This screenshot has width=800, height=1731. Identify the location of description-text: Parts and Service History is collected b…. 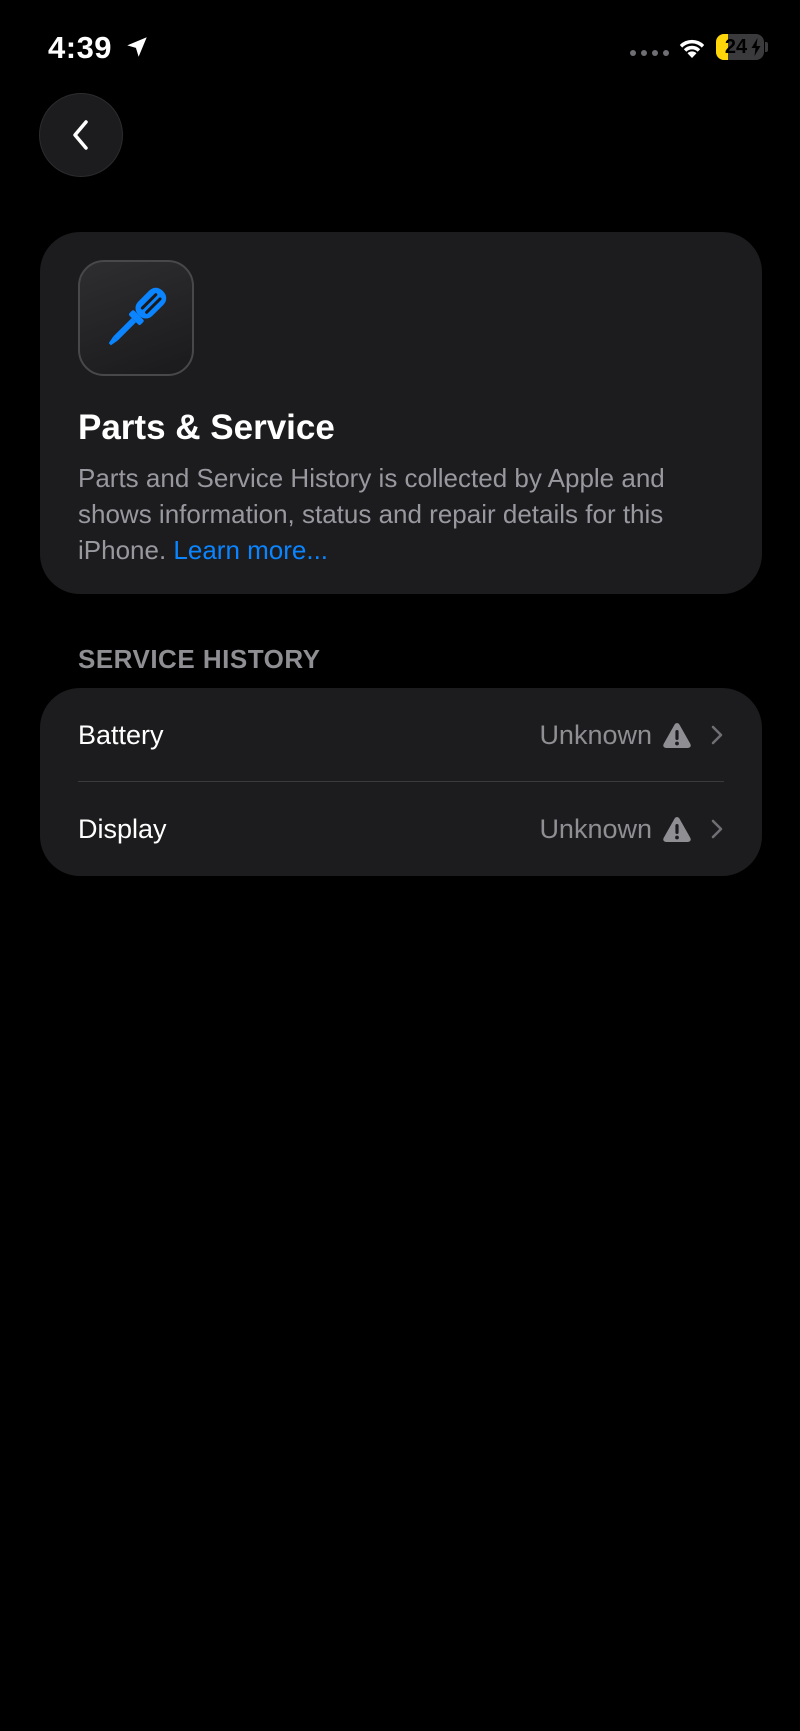
(371, 514).